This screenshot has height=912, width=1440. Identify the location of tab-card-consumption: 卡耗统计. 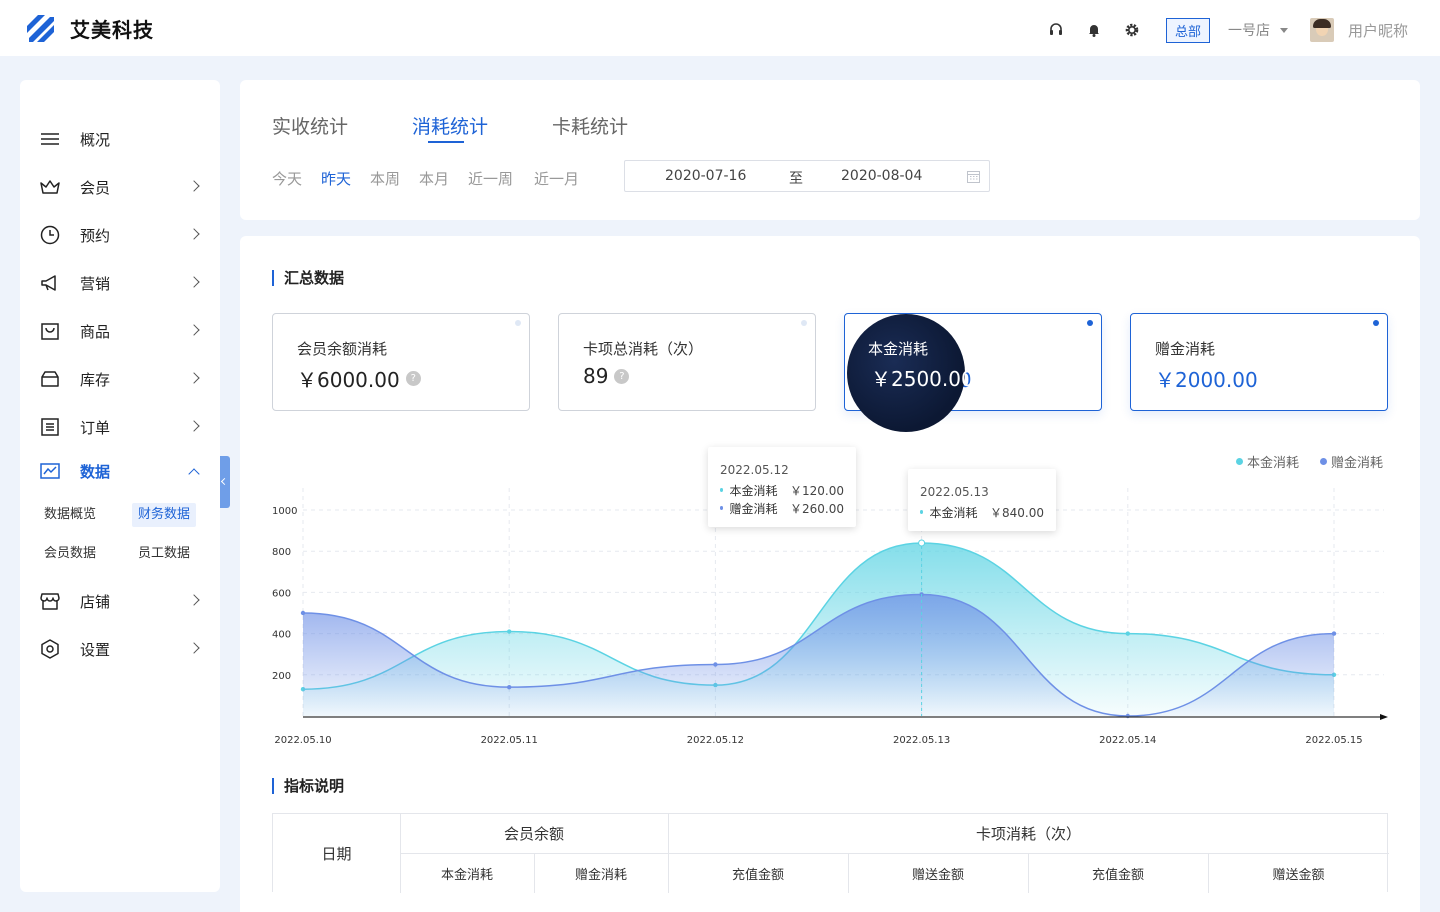
(590, 125).